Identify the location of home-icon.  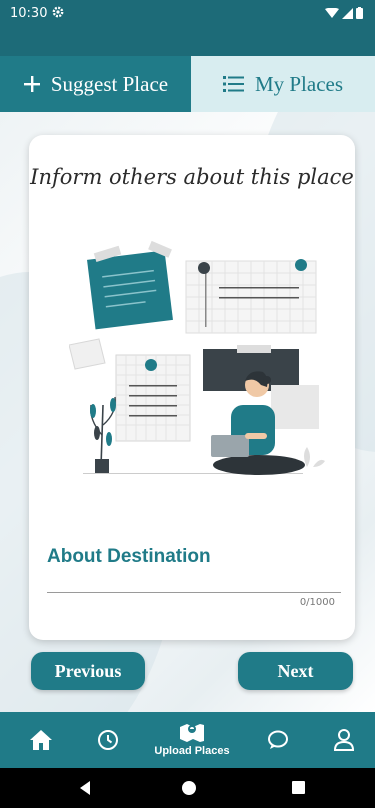
(41, 740).